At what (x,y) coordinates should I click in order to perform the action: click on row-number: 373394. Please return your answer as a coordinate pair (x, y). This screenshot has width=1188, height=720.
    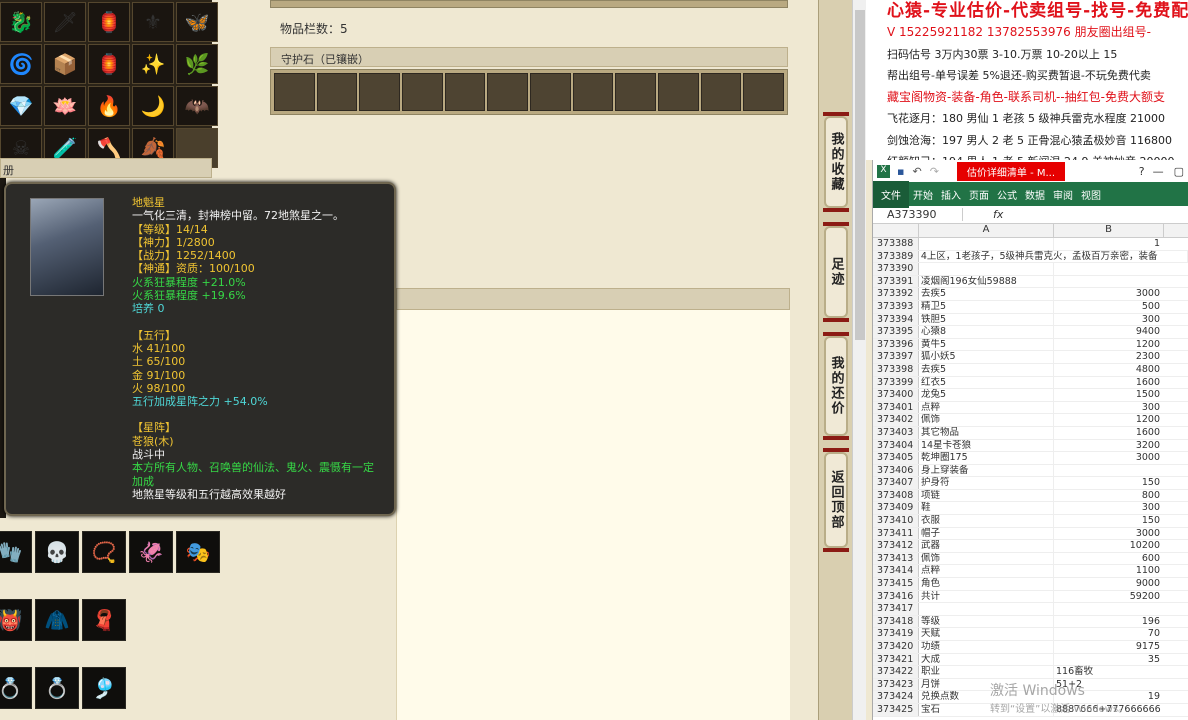
    Looking at the image, I should click on (896, 319).